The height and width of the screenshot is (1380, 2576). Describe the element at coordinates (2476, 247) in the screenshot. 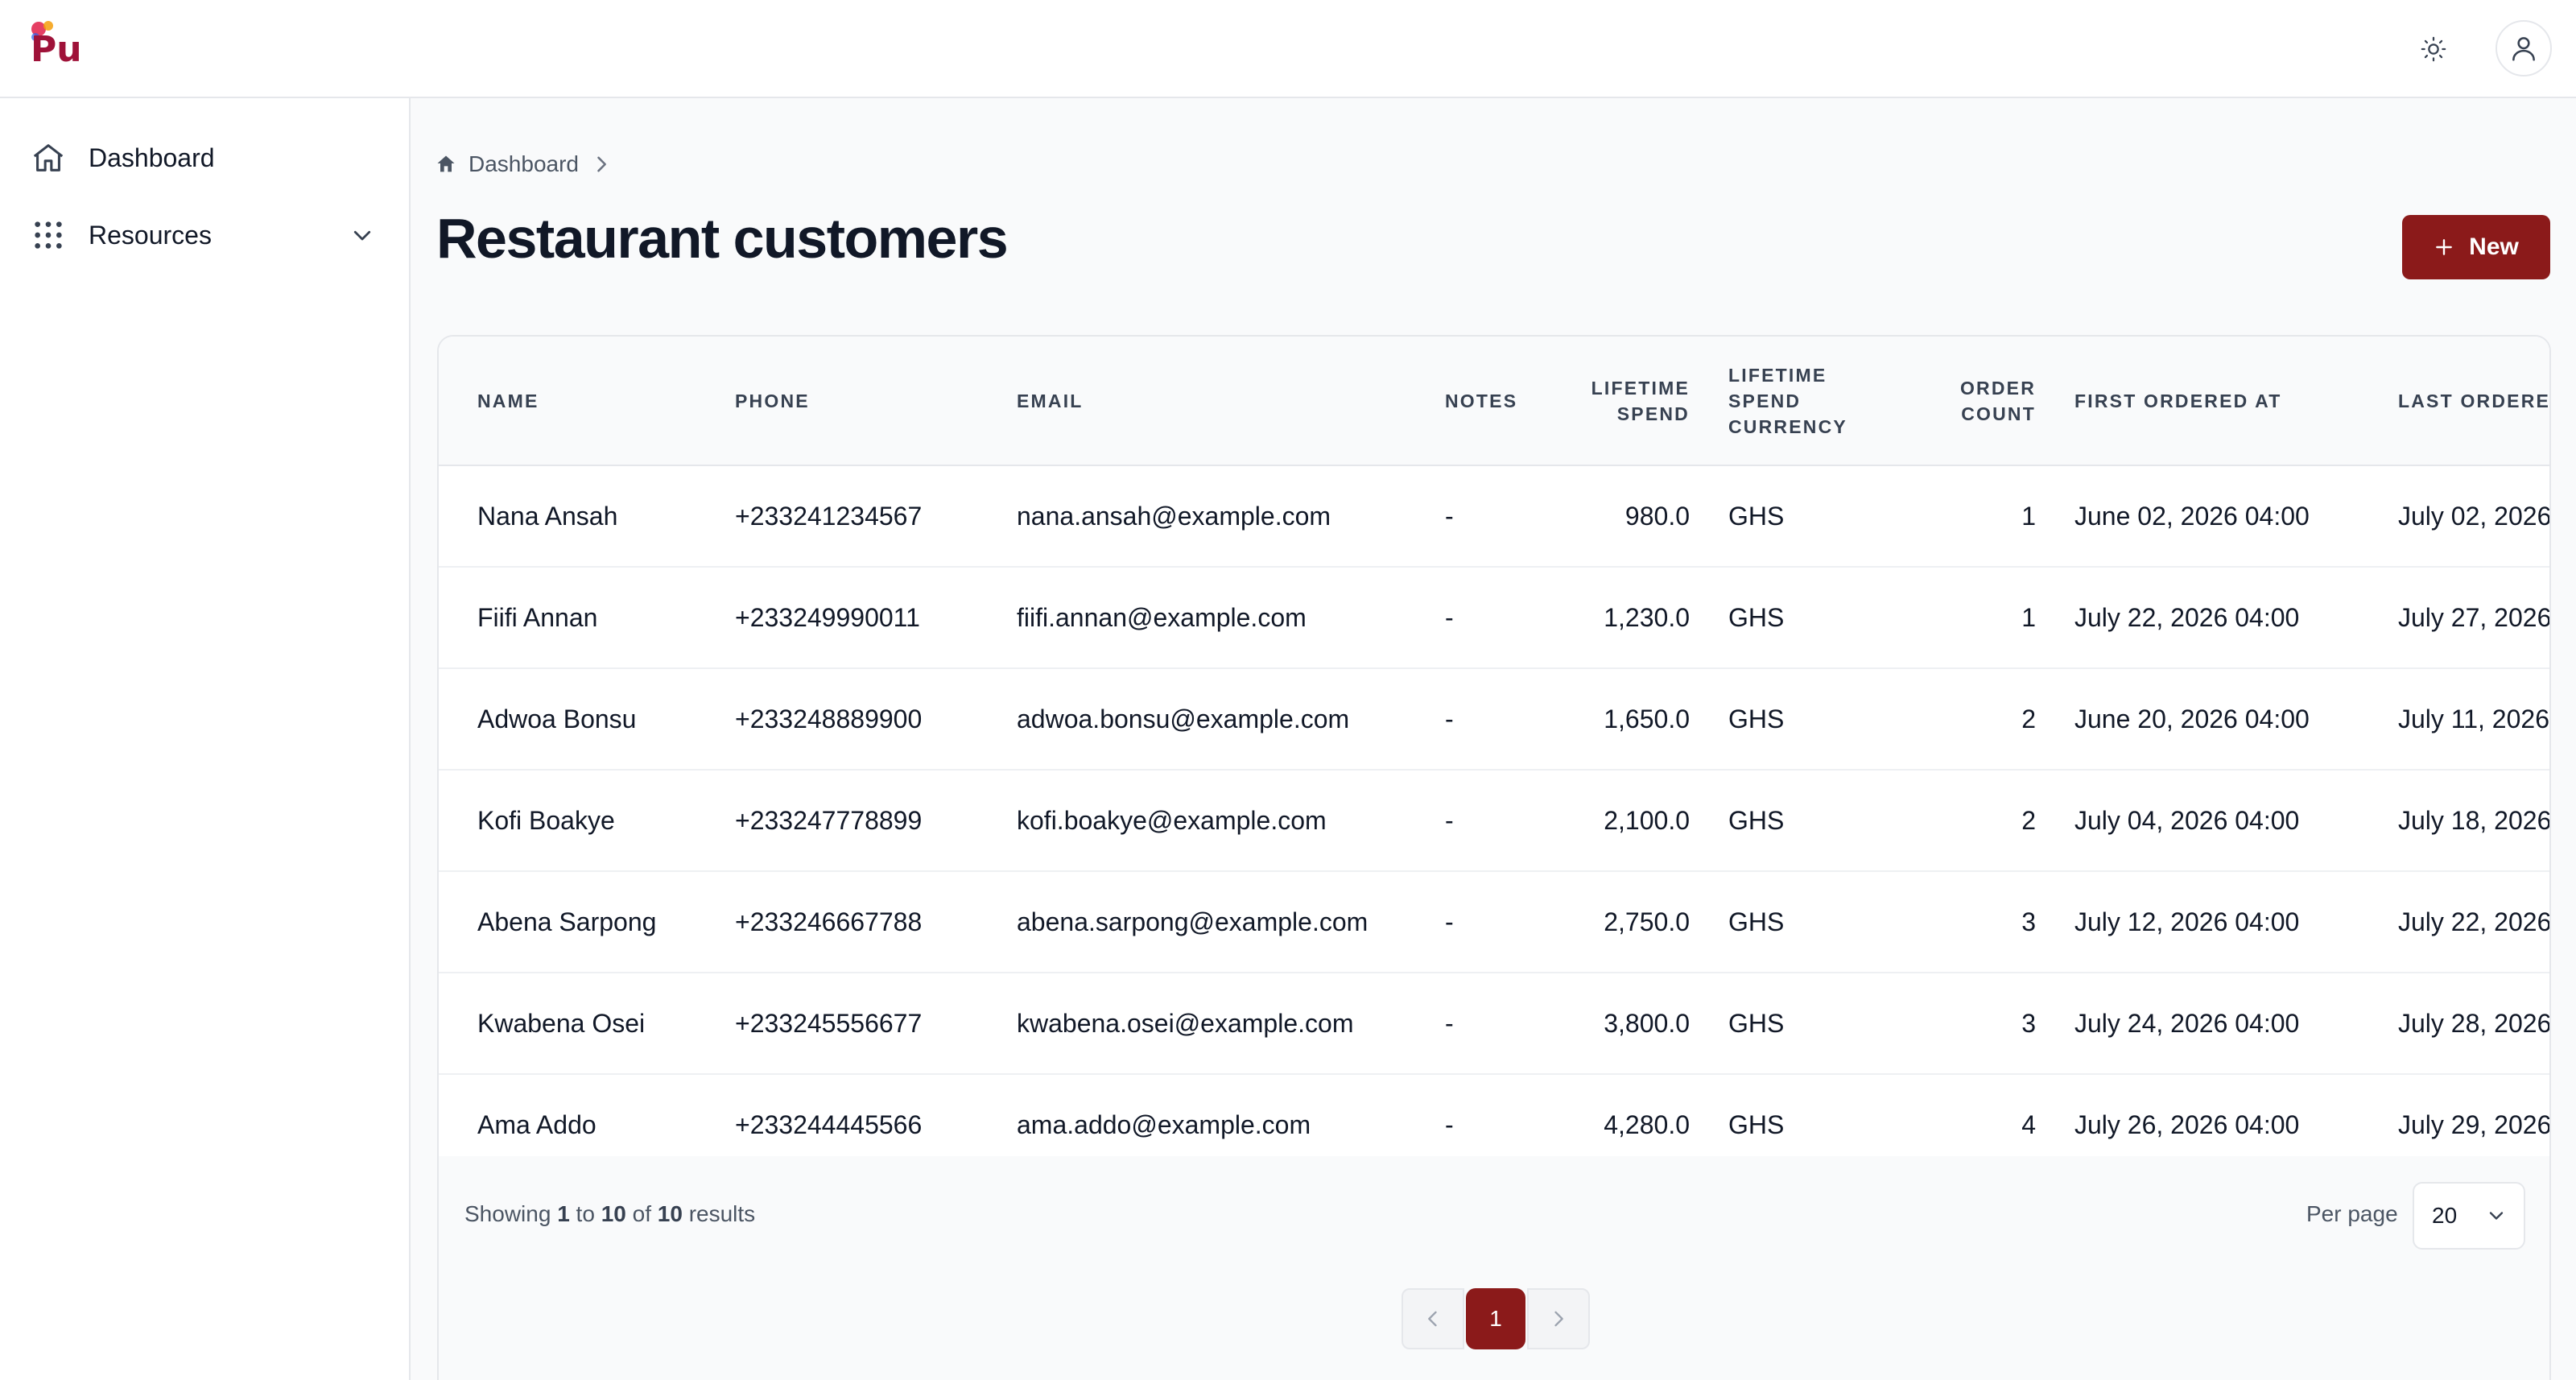

I see `new-button: New` at that location.